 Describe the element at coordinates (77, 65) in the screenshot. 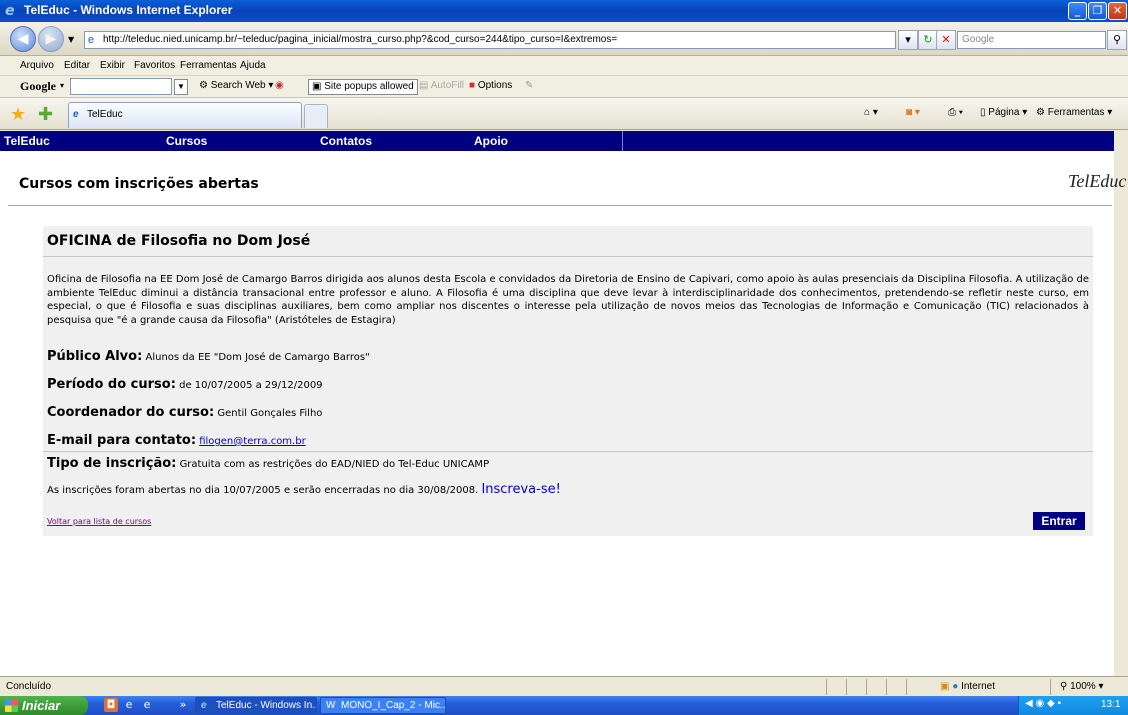

I see `menu-editar: Editar` at that location.